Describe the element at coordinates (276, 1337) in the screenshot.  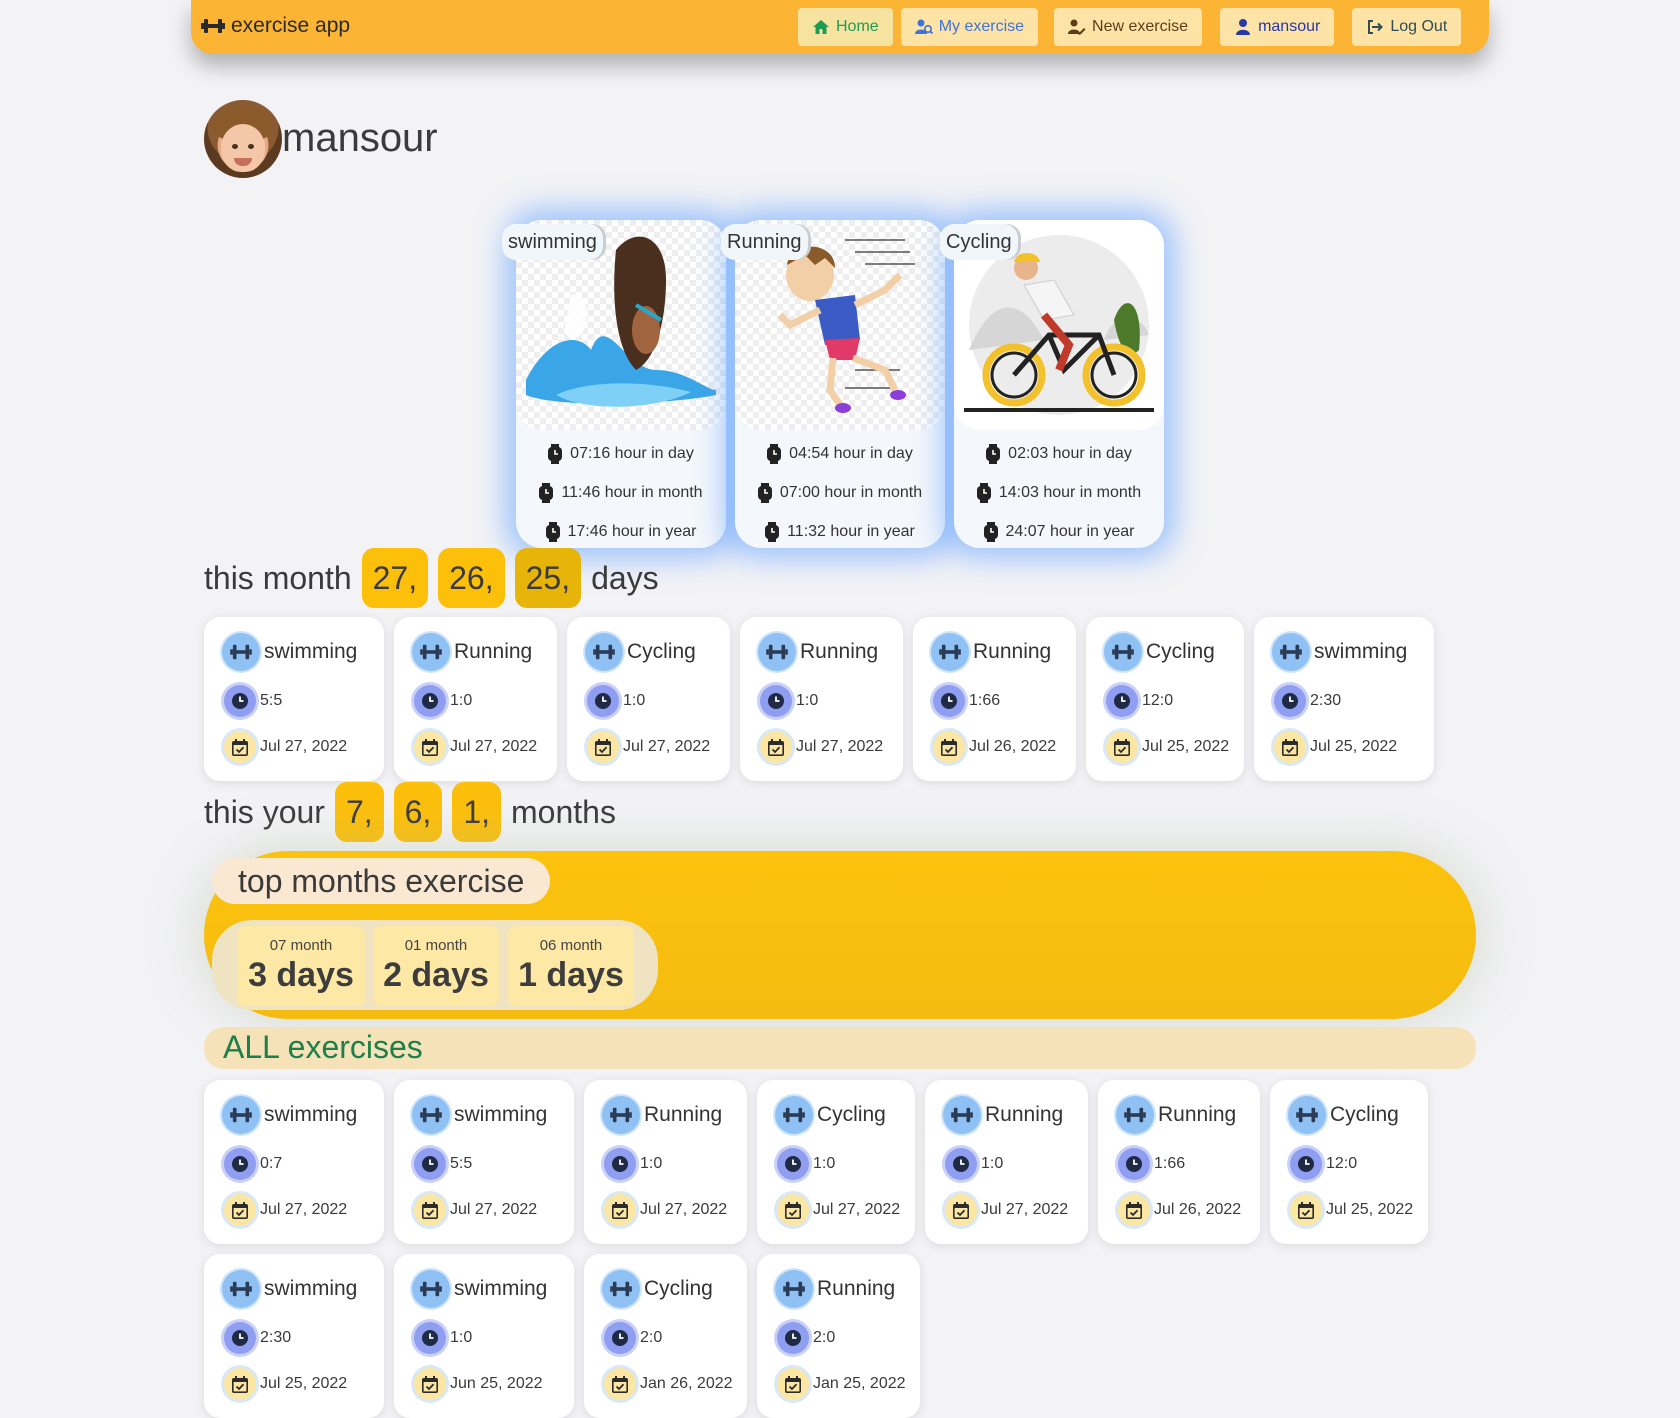
I see `exercise-duration: 2:30` at that location.